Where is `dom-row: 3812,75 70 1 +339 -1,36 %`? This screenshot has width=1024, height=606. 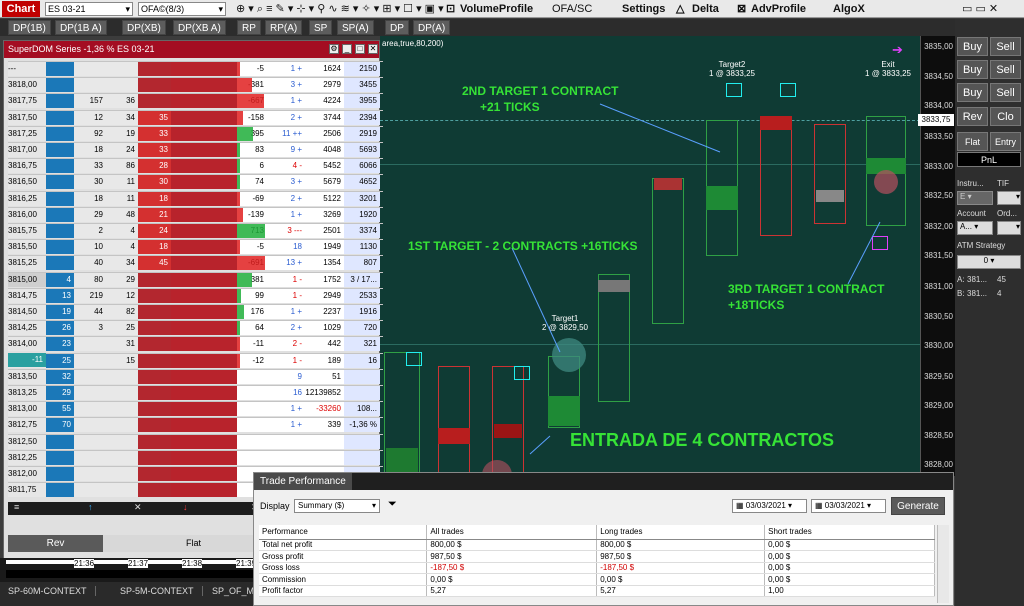 dom-row: 3812,75 70 1 +339 -1,36 % is located at coordinates (195, 425).